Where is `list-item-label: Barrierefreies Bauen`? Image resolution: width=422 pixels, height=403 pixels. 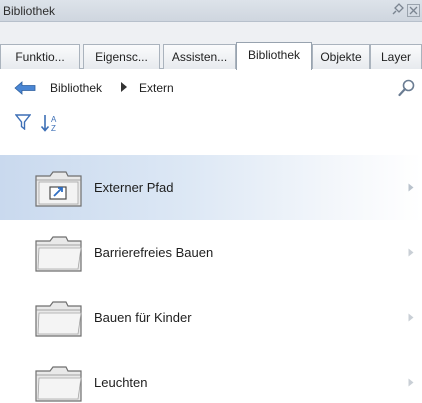
list-item-label: Barrierefreies Bauen is located at coordinates (154, 252).